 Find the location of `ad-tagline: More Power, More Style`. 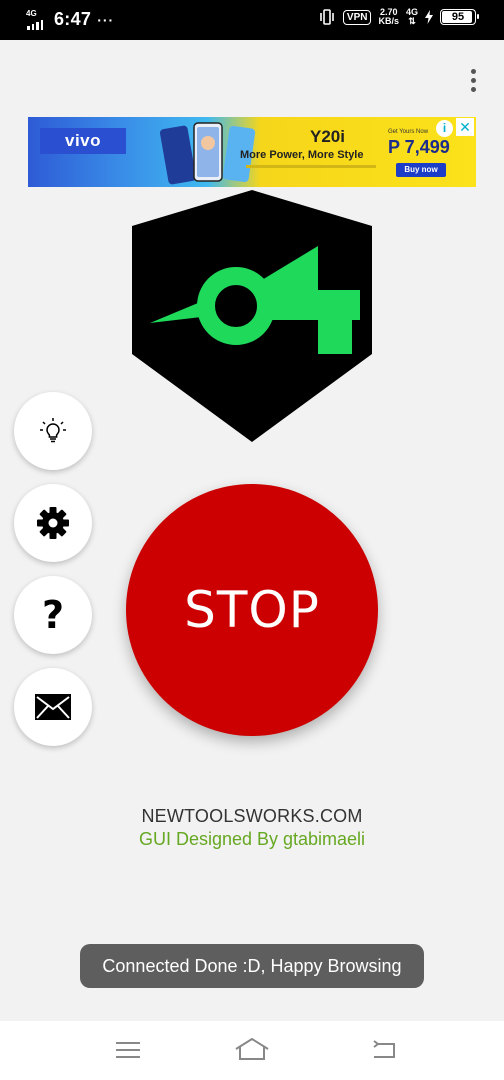

ad-tagline: More Power, More Style is located at coordinates (302, 155).